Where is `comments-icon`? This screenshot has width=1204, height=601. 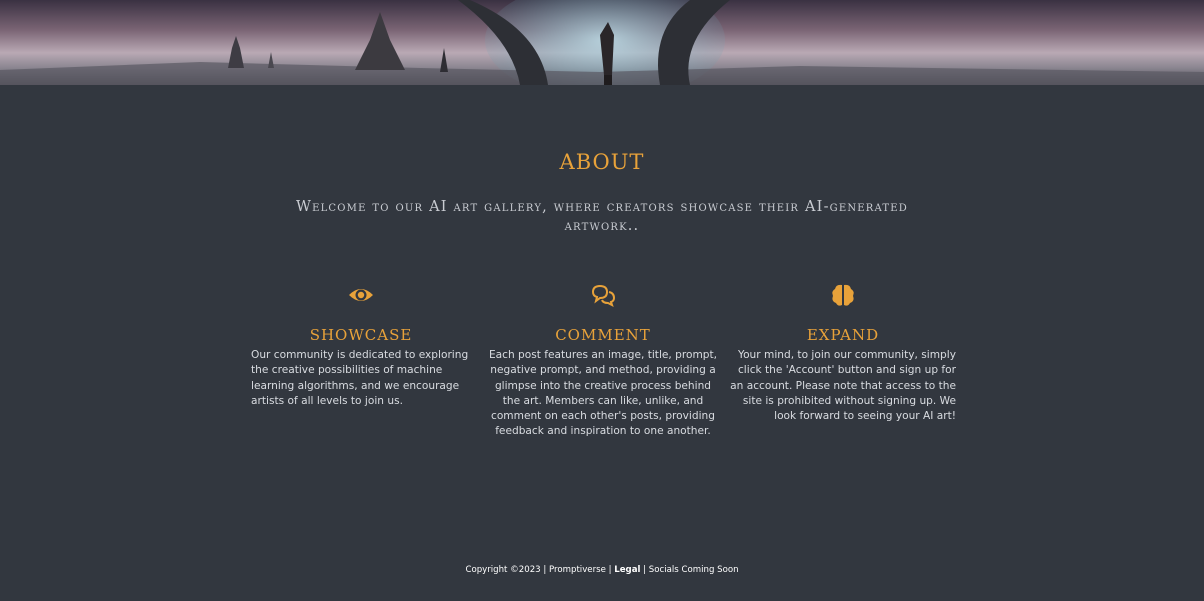 comments-icon is located at coordinates (603, 295).